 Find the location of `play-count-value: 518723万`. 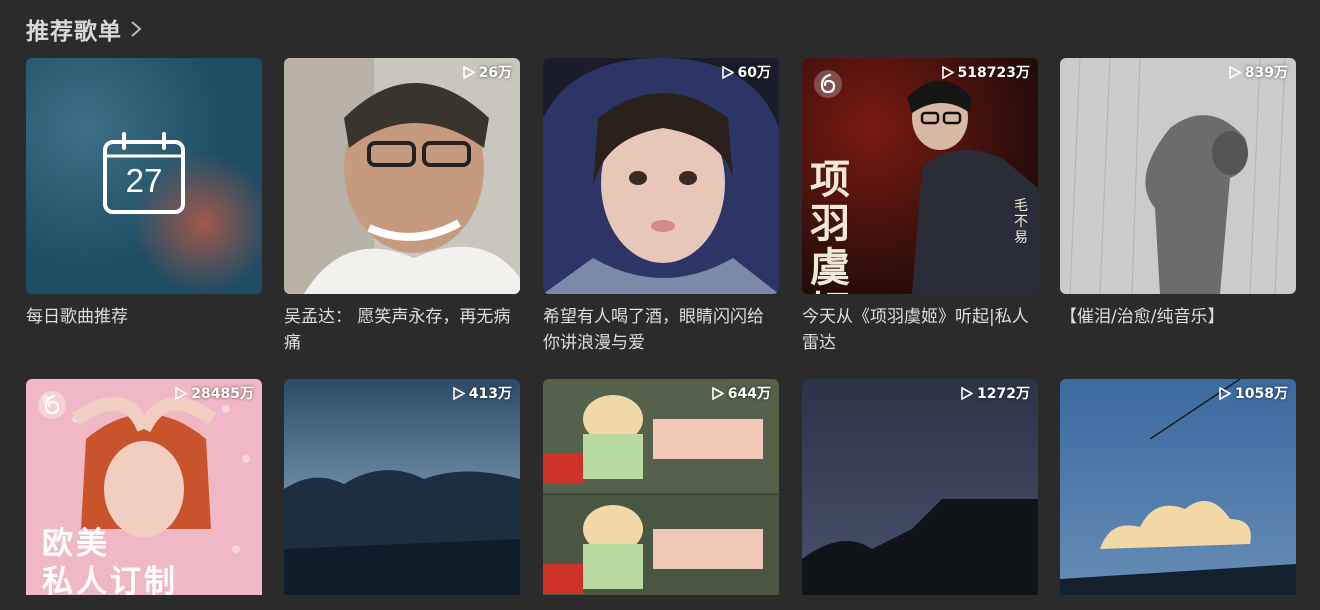

play-count-value: 518723万 is located at coordinates (993, 73).